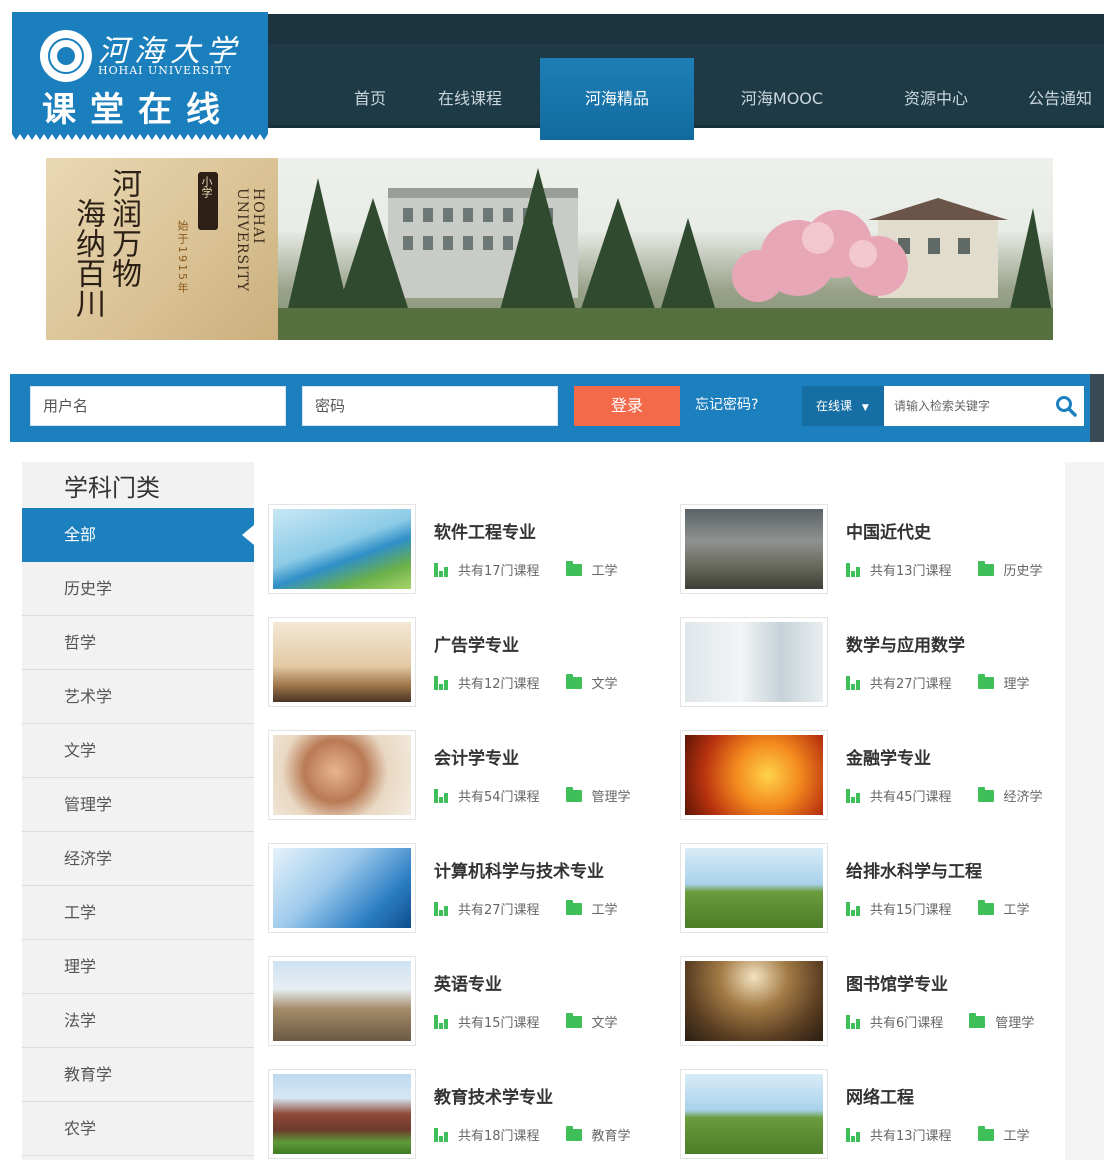  What do you see at coordinates (880, 663) in the screenshot?
I see `major-card: 数学与应用数学 共有27门课程 理学` at bounding box center [880, 663].